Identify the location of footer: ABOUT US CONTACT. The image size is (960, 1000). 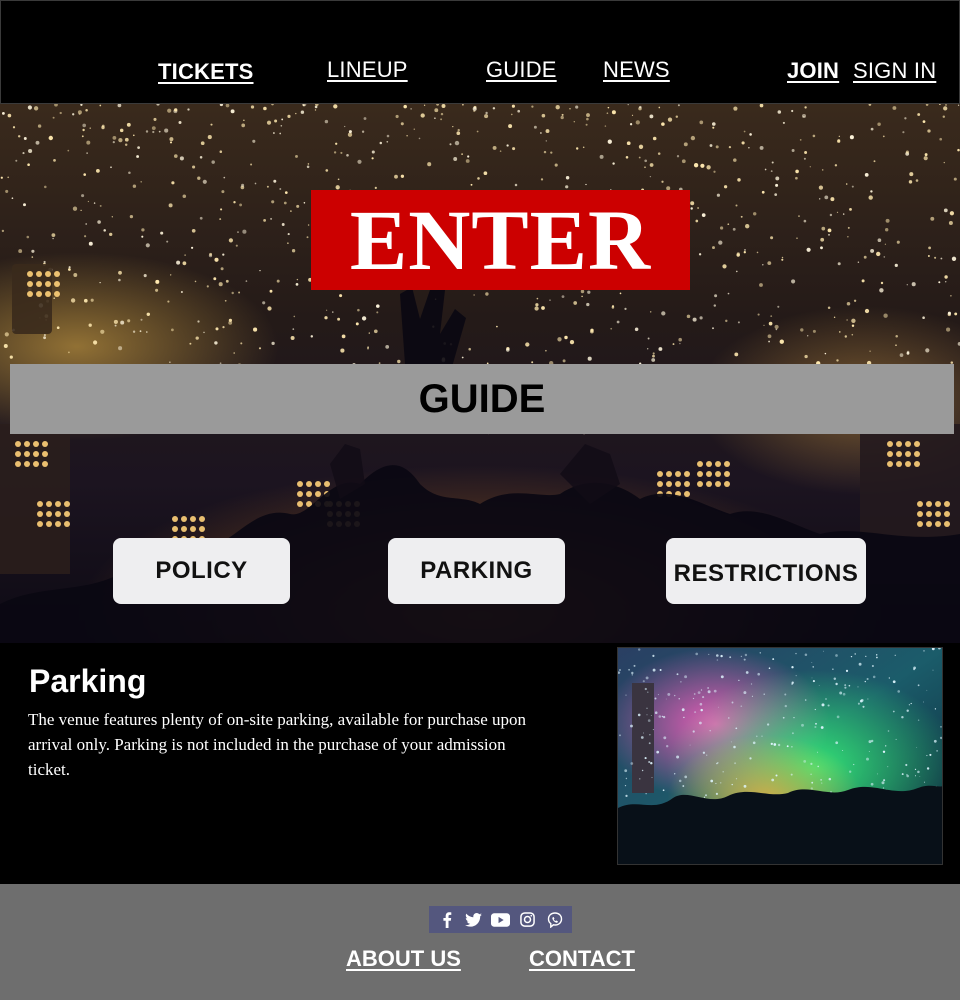
(480, 942).